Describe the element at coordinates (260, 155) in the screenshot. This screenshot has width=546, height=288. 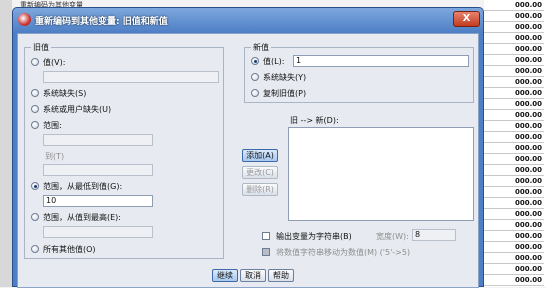
I see `add-button: 添加(A)` at that location.